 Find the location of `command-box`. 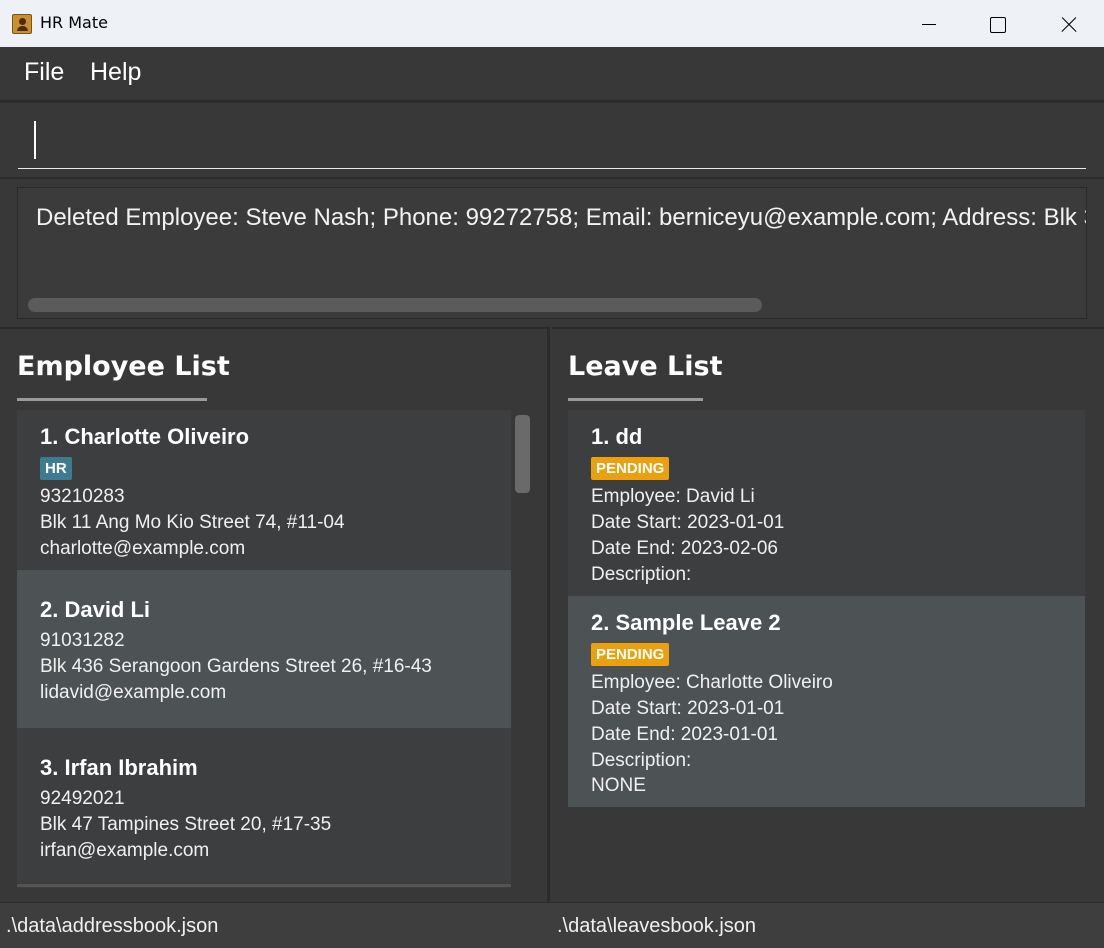

command-box is located at coordinates (552, 139).